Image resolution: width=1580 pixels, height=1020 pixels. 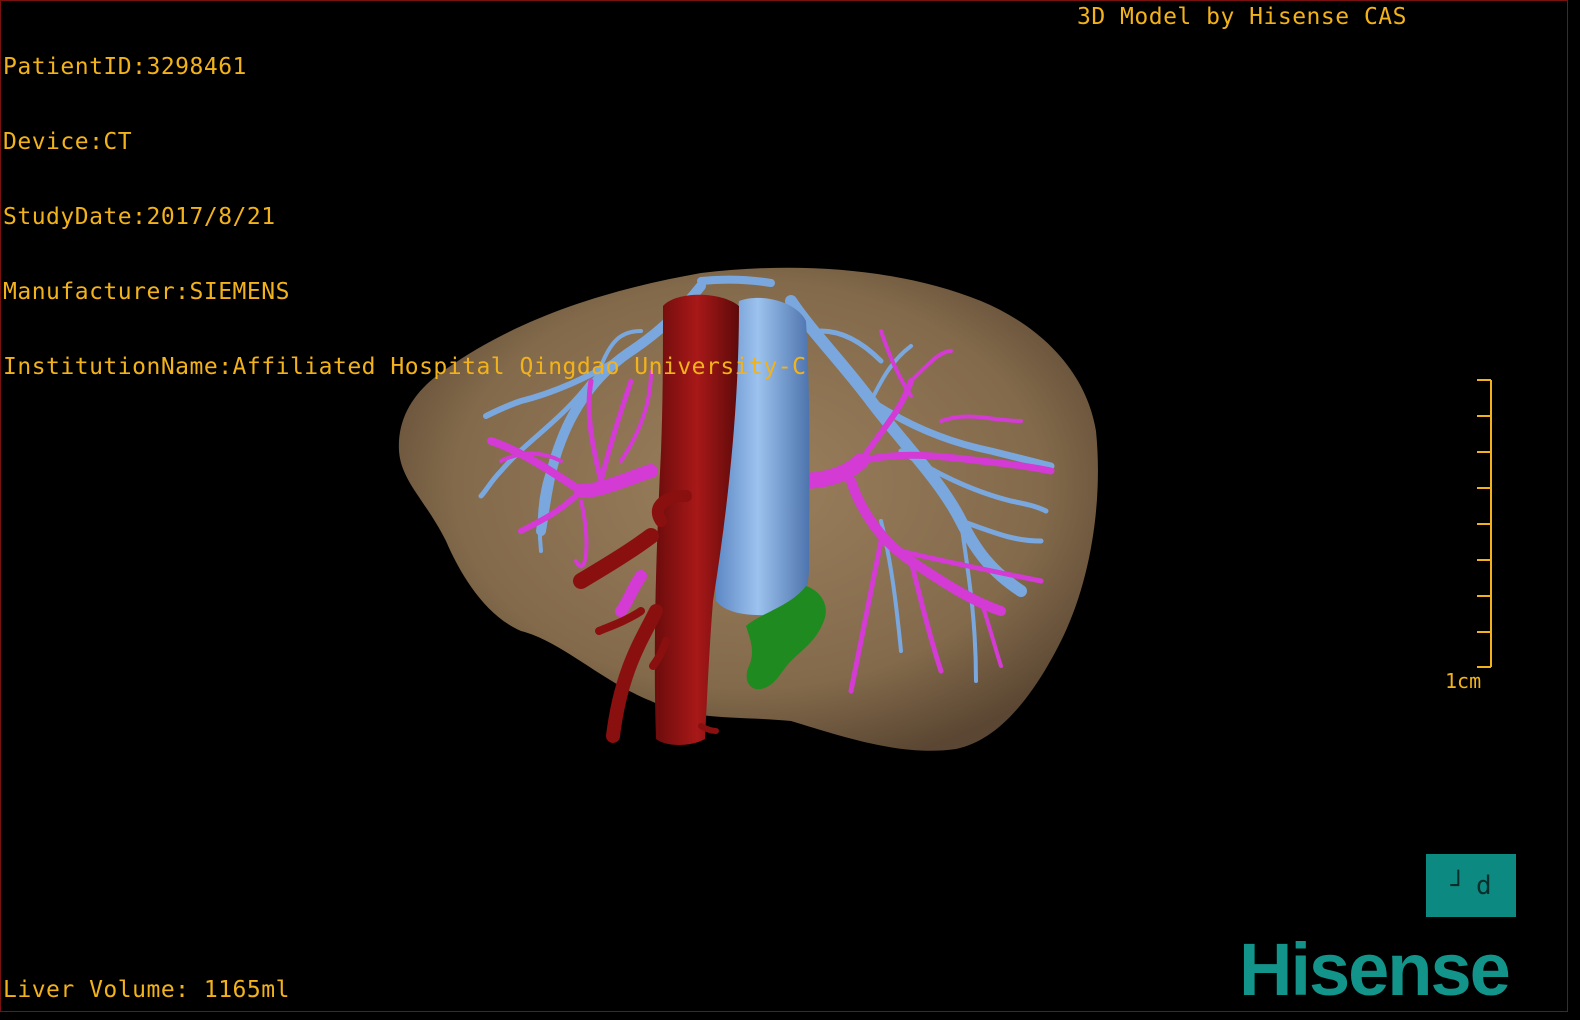 What do you see at coordinates (125, 67) in the screenshot?
I see `patient-id-text: PatientID:3298461` at bounding box center [125, 67].